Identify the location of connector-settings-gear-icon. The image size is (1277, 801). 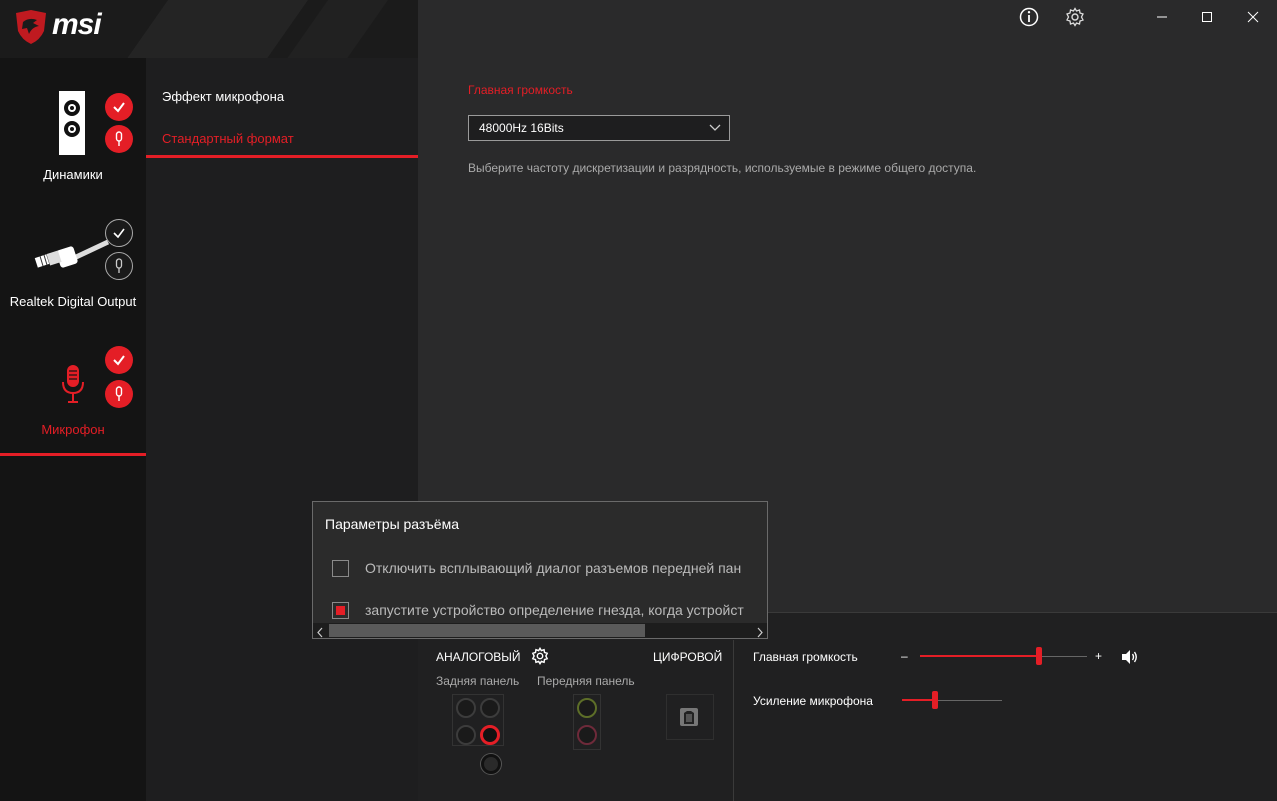
(540, 658).